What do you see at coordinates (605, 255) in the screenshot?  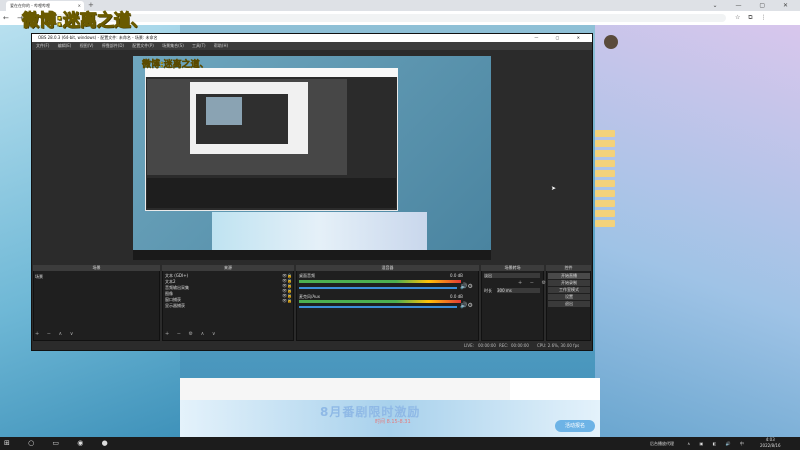 I see `right-sidebar-list` at bounding box center [605, 255].